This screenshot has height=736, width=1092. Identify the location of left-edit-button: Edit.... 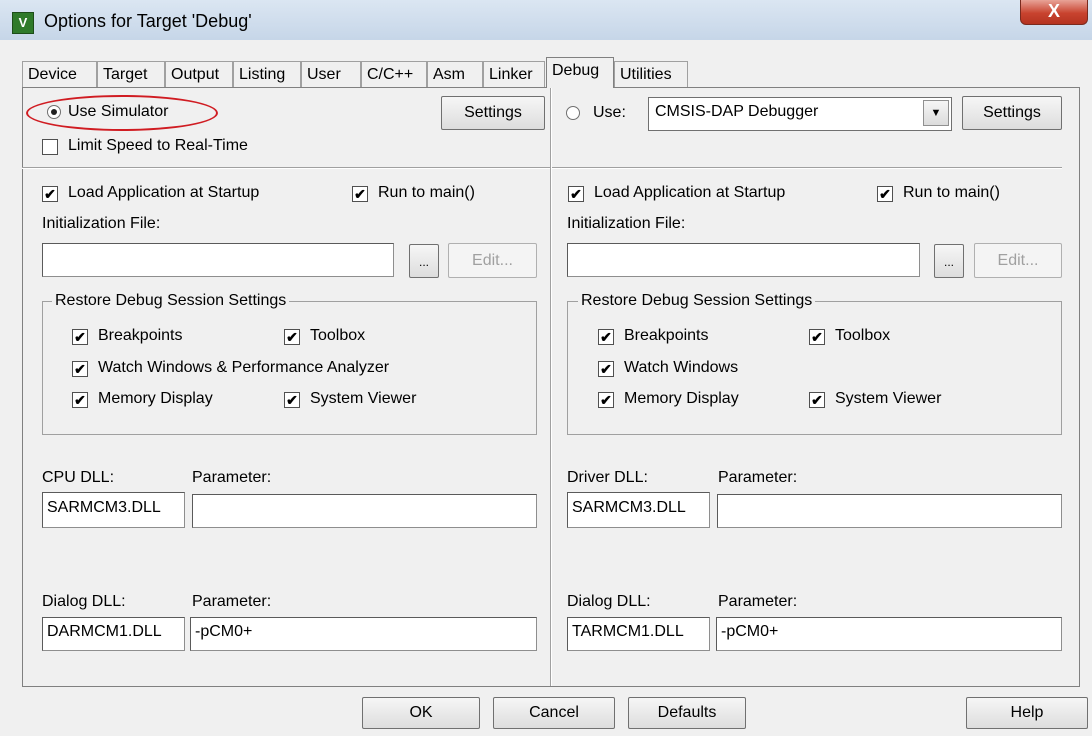
(492, 260).